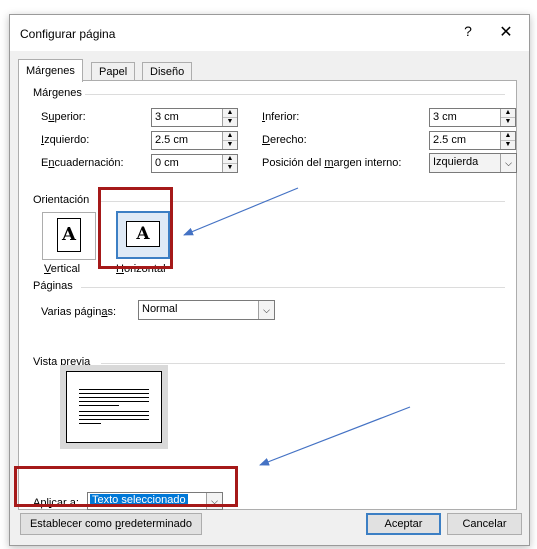 This screenshot has width=537, height=549. Describe the element at coordinates (50, 70) in the screenshot. I see `tab-margins: Márgenes` at that location.